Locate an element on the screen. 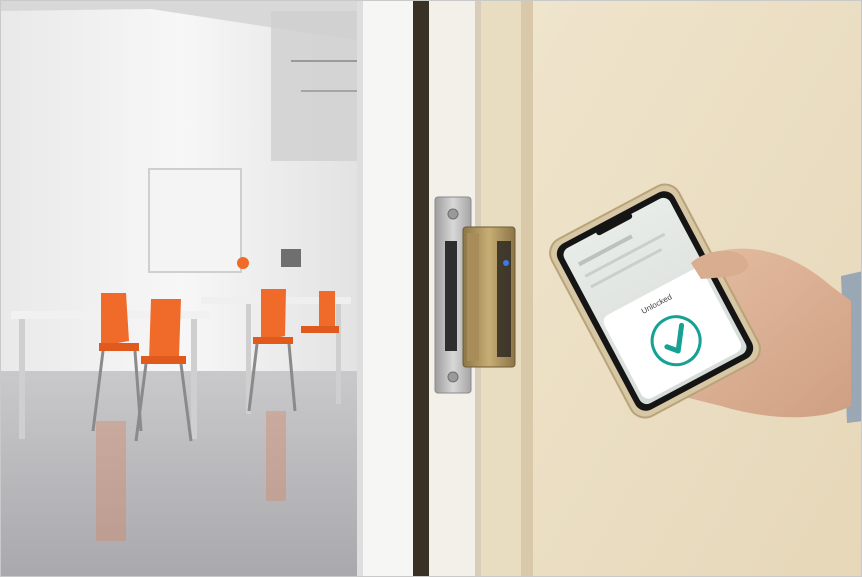  whiteboard is located at coordinates (195, 220).